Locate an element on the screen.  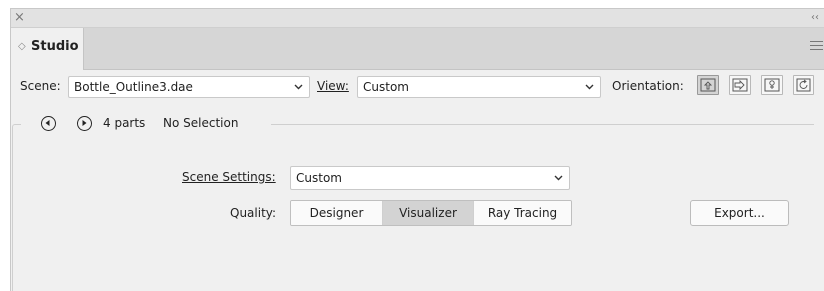
quality-designer-button: Designer is located at coordinates (337, 213).